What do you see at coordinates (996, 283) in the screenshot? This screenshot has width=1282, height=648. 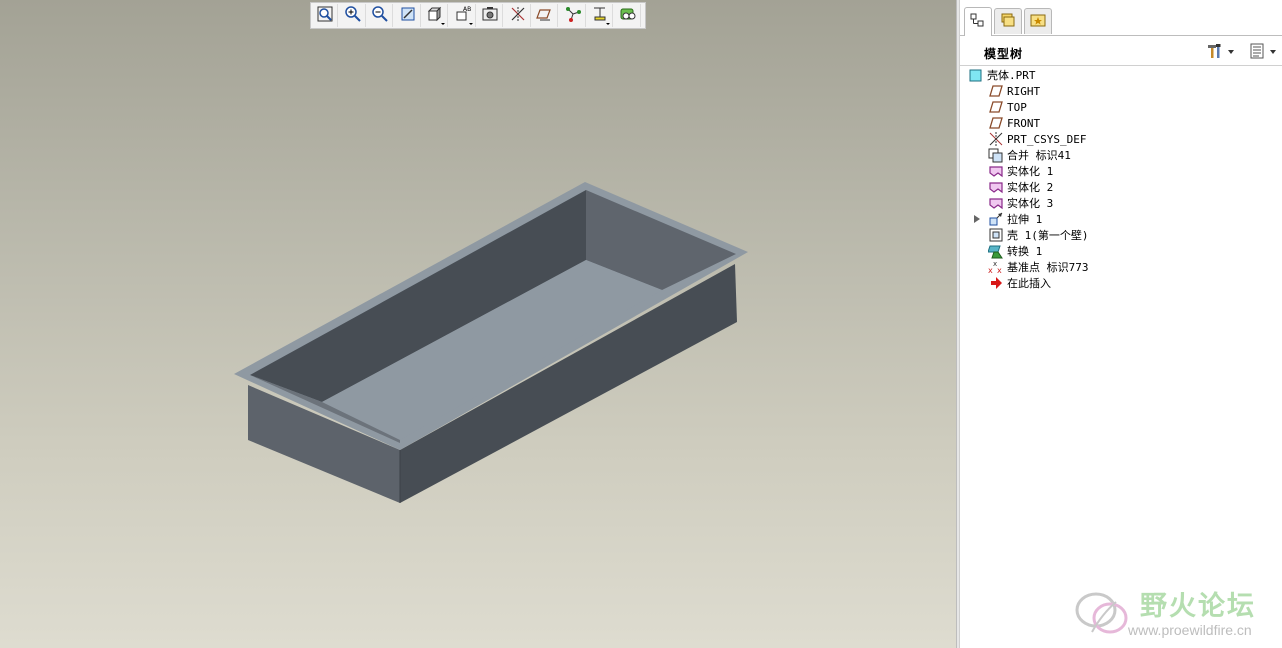 I see `insert-here-icon` at bounding box center [996, 283].